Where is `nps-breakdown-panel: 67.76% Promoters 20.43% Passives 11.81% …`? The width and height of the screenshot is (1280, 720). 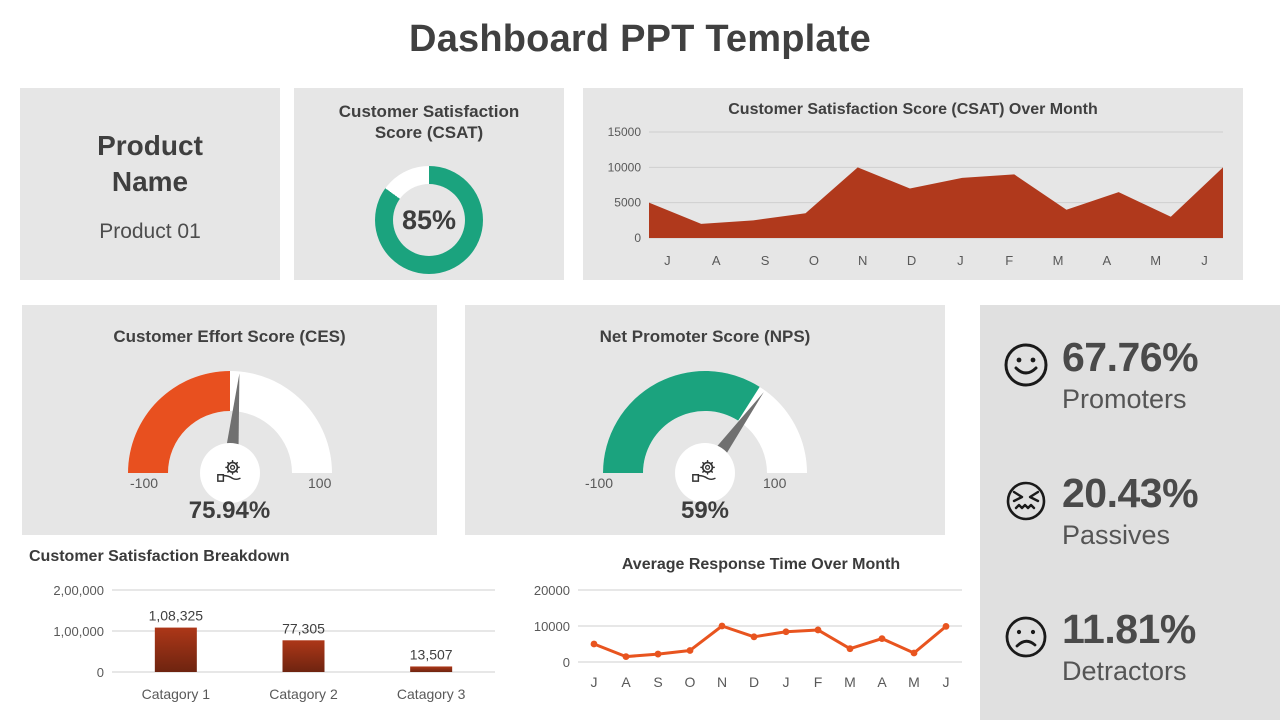
nps-breakdown-panel: 67.76% Promoters 20.43% Passives 11.81% … is located at coordinates (1130, 512).